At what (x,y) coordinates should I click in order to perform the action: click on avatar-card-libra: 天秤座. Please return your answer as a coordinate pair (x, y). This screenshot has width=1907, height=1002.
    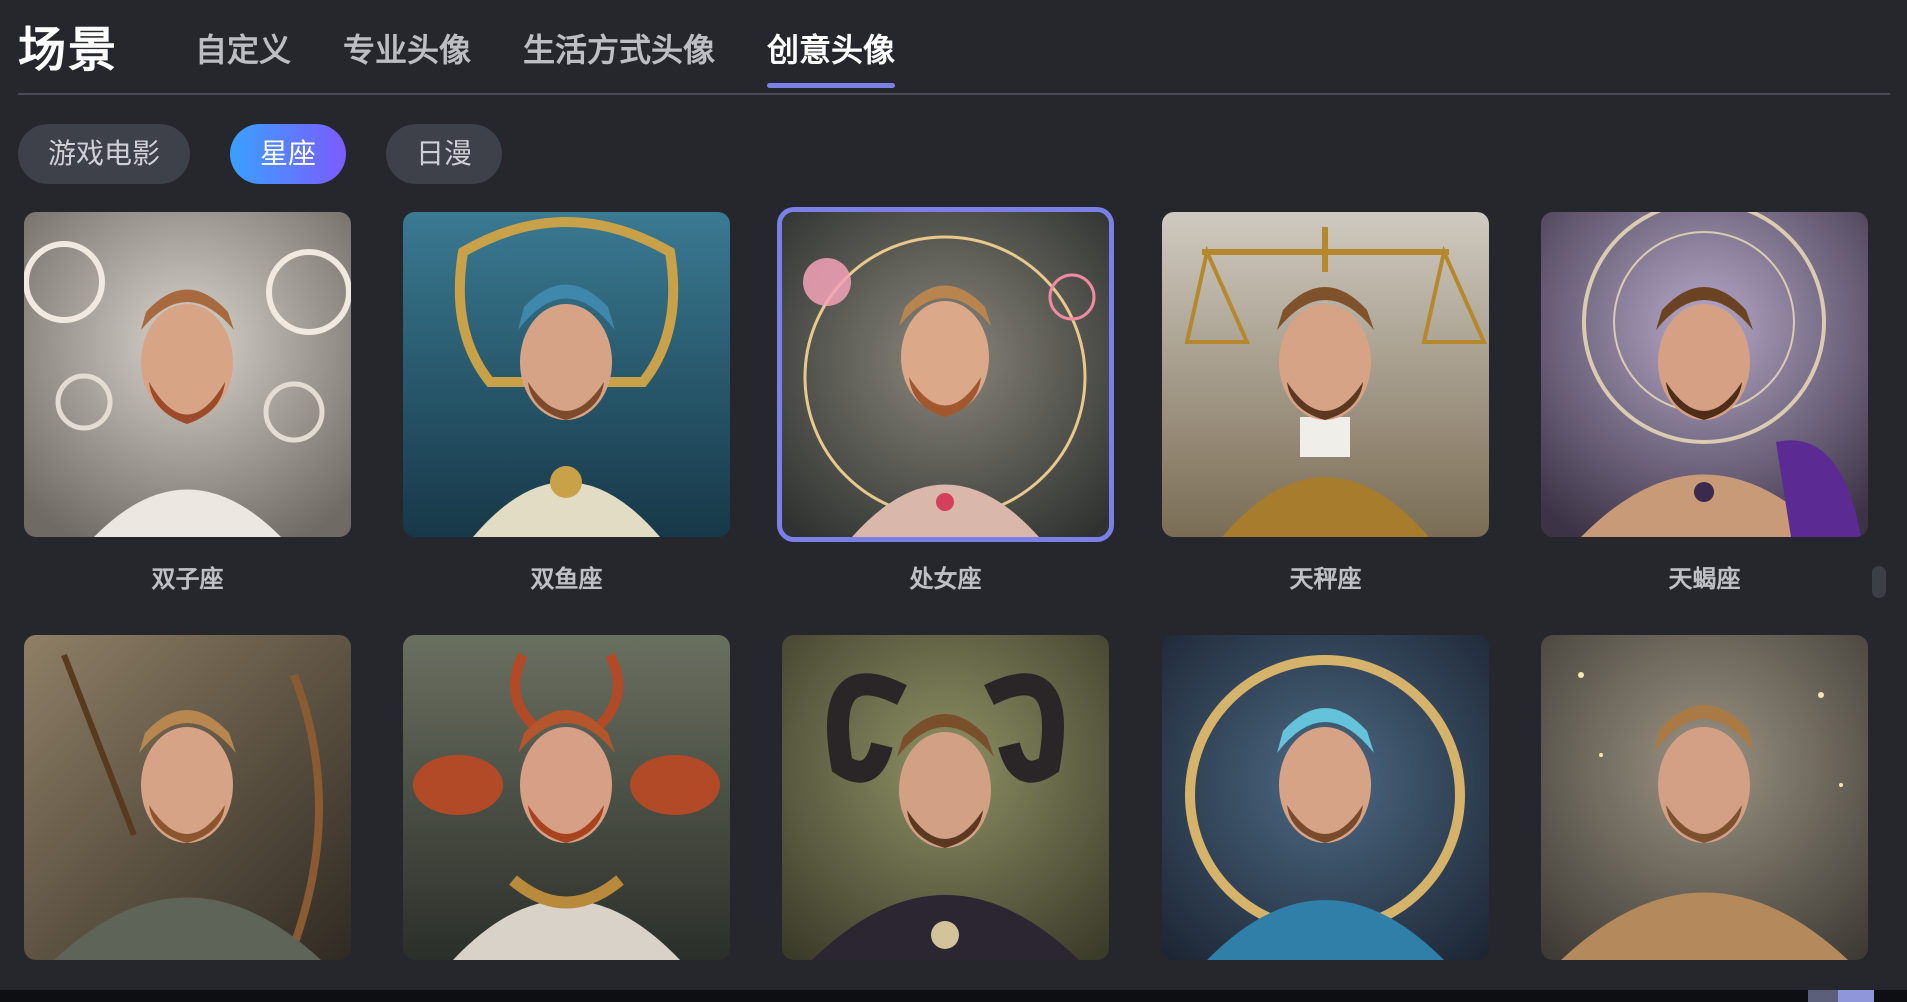
    Looking at the image, I should click on (1325, 403).